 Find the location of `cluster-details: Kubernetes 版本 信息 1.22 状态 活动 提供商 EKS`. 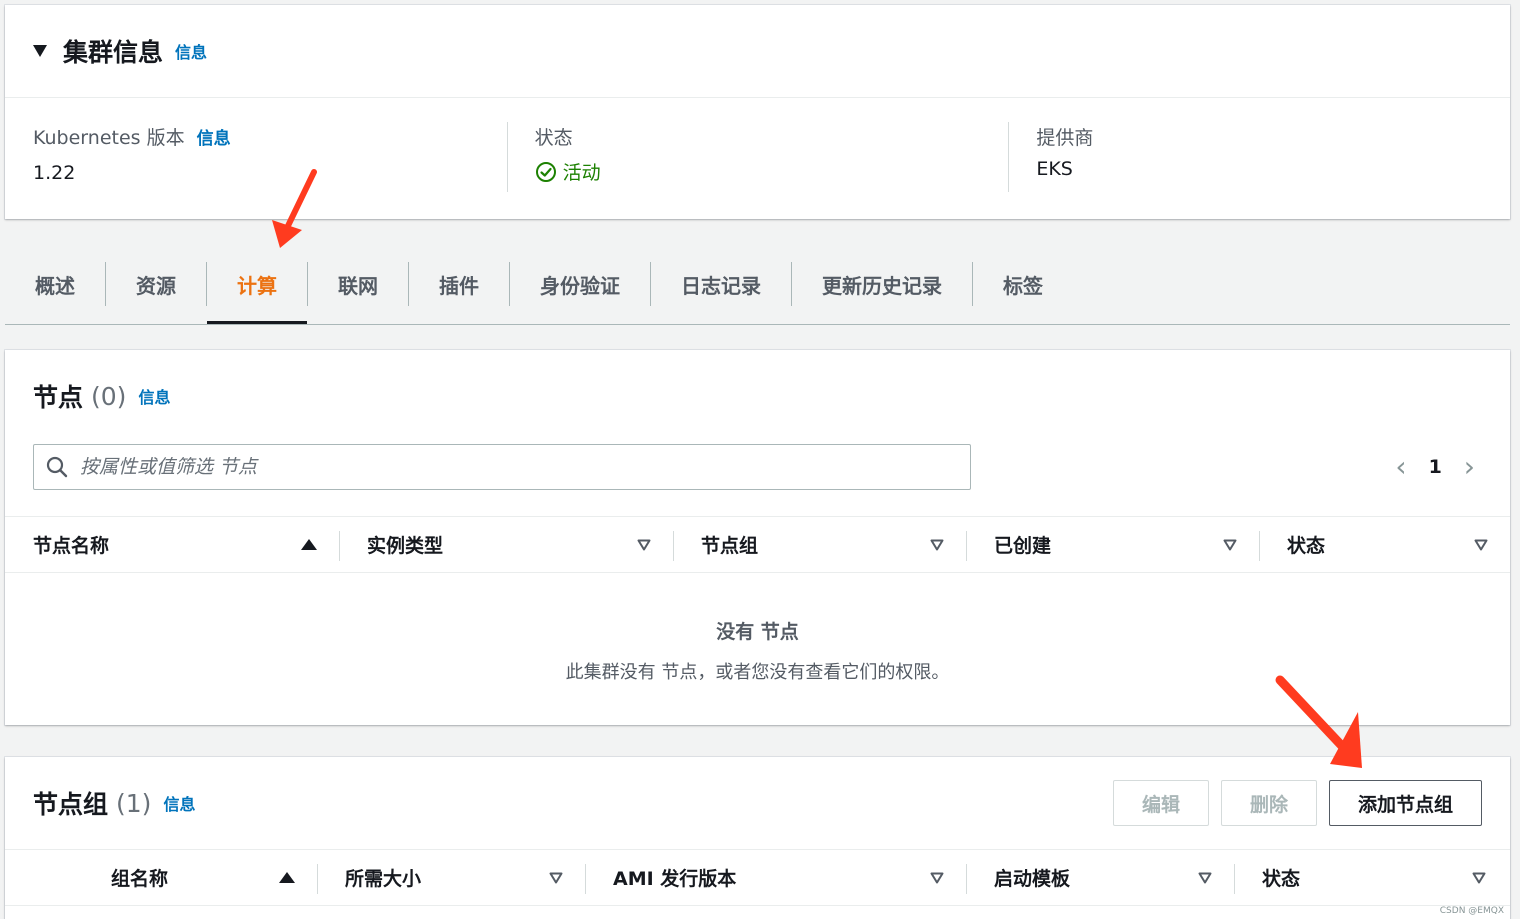

cluster-details: Kubernetes 版本 信息 1.22 状态 活动 提供商 EKS is located at coordinates (757, 158).